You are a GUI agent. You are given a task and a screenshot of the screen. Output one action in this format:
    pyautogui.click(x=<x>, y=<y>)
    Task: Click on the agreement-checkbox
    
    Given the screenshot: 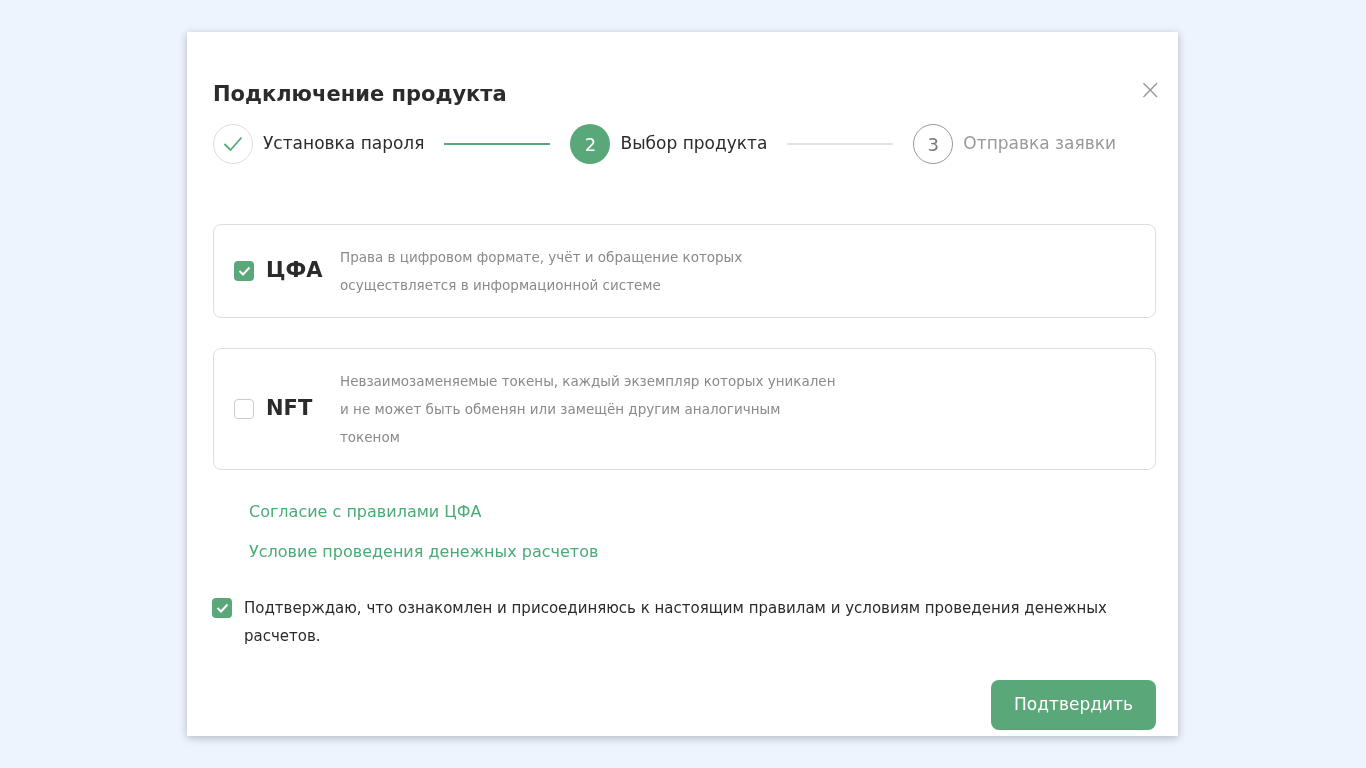 What is the action you would take?
    pyautogui.click(x=222, y=608)
    